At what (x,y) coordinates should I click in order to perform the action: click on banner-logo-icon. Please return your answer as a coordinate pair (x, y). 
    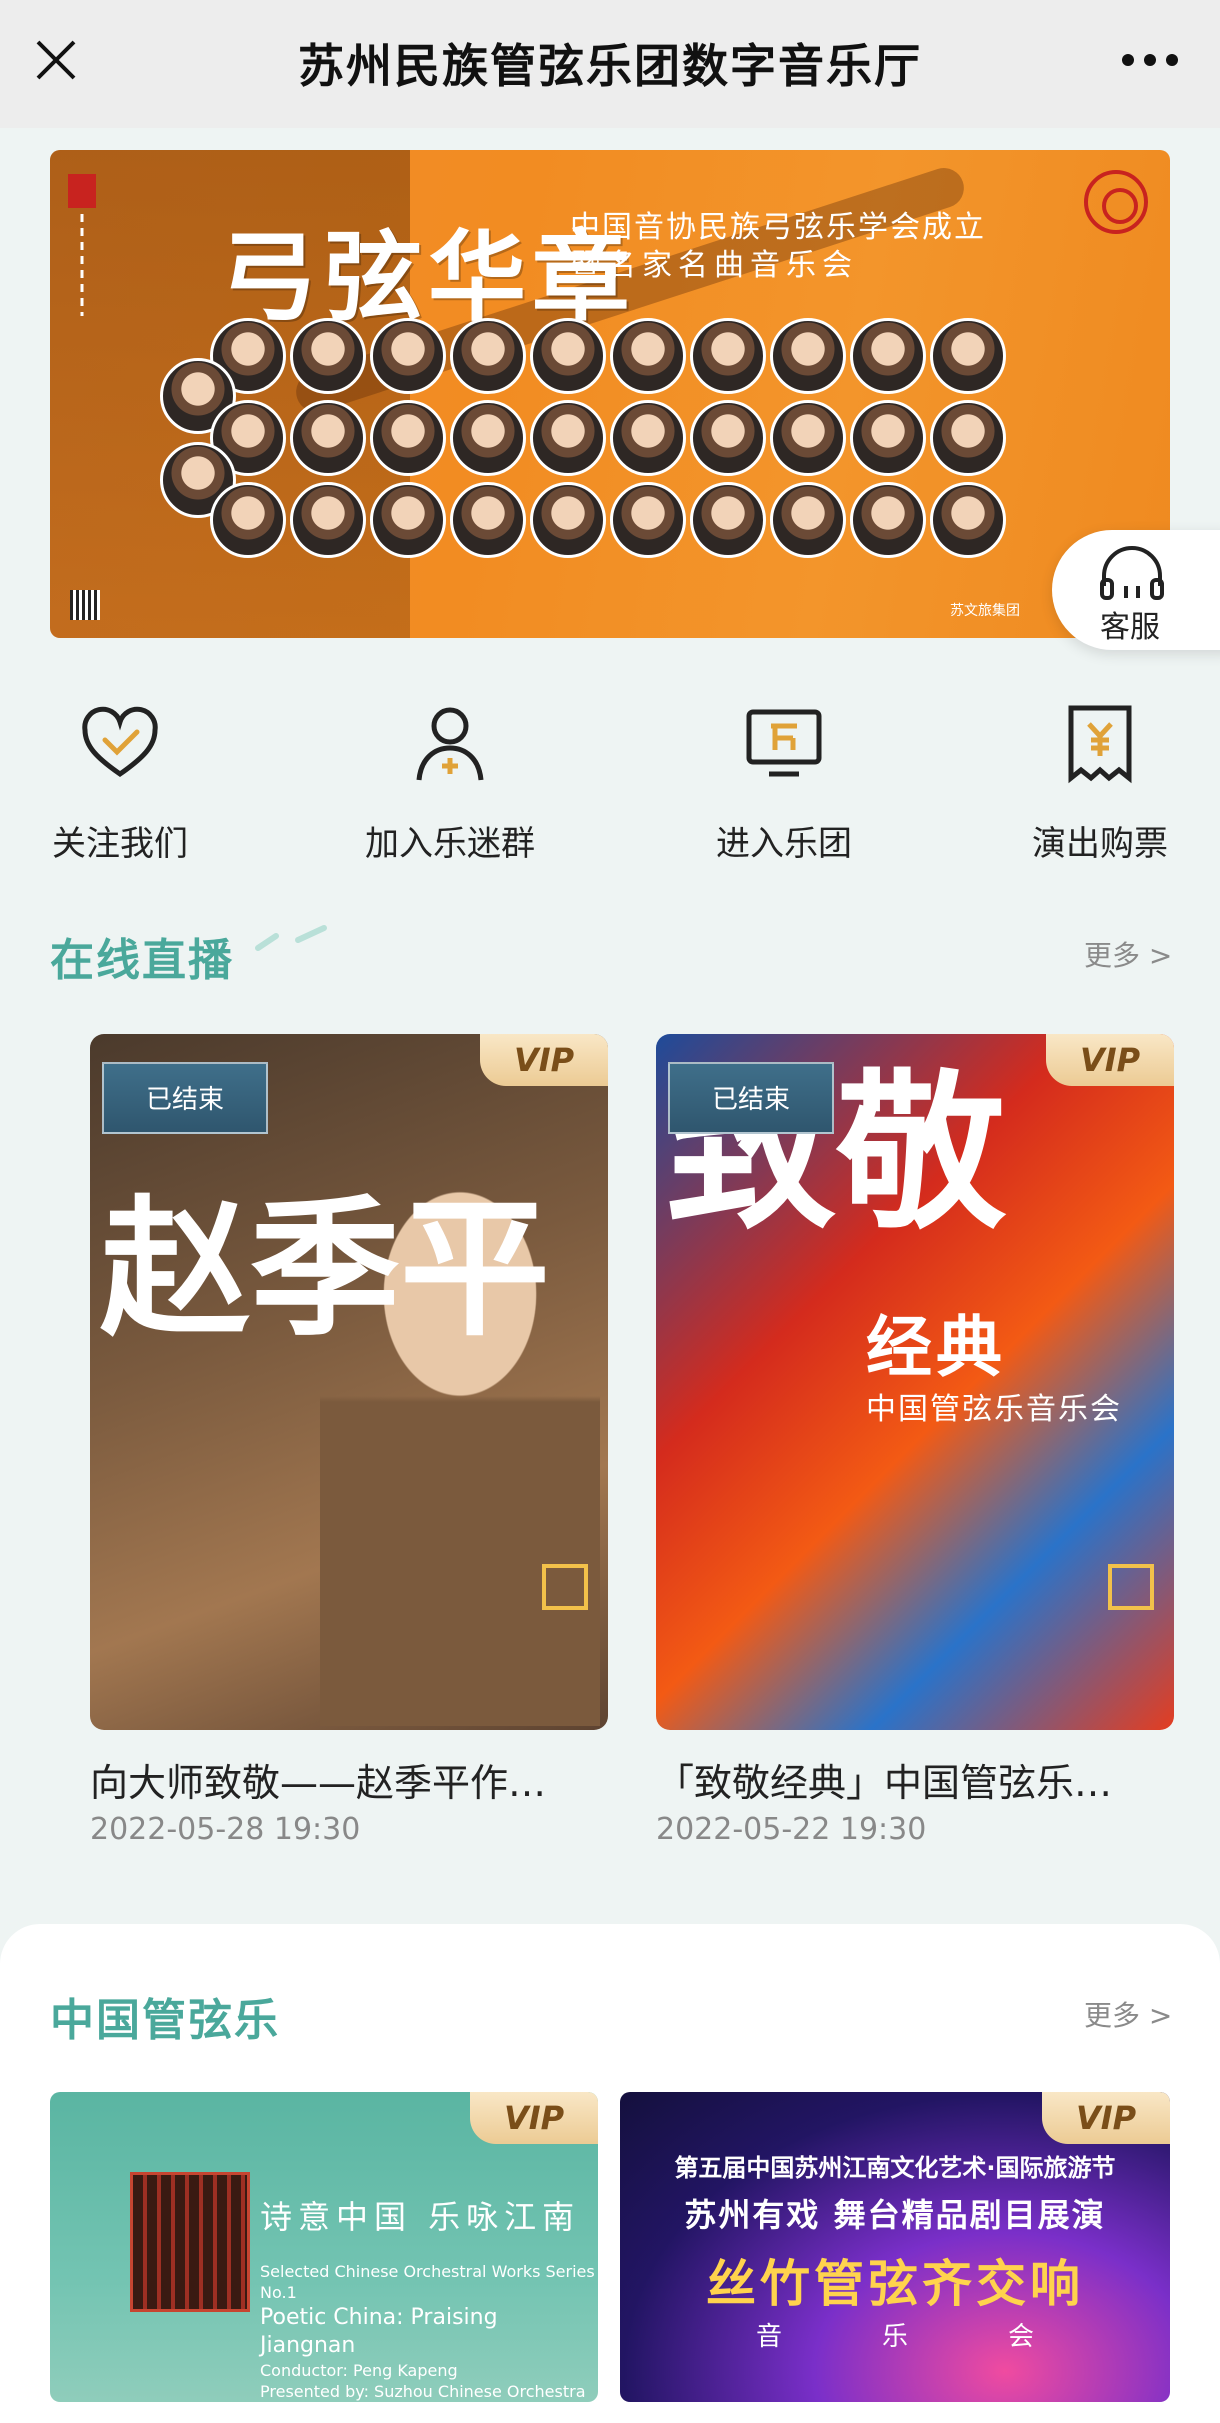
    Looking at the image, I should click on (1116, 202).